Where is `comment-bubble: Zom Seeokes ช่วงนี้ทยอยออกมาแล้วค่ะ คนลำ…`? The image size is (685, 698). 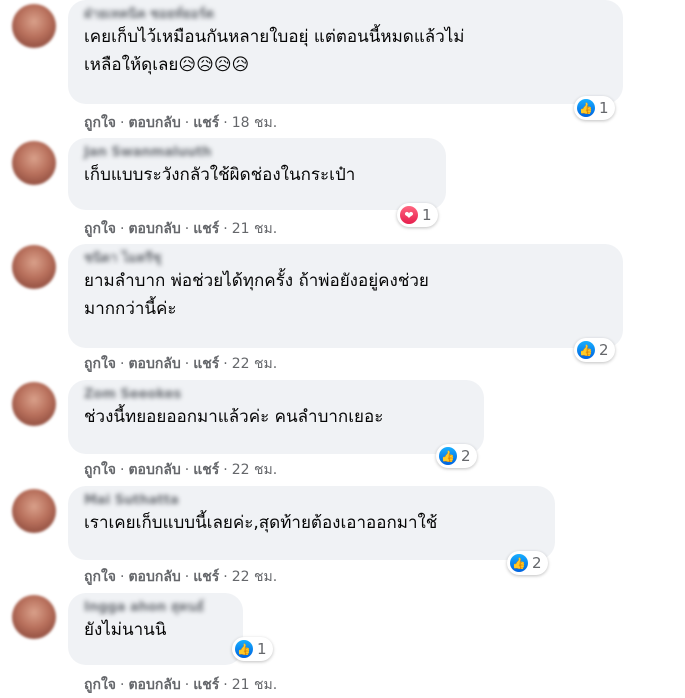
comment-bubble: Zom Seeokes ช่วงนี้ทยอยออกมาแล้วค่ะ คนลำ… is located at coordinates (276, 417).